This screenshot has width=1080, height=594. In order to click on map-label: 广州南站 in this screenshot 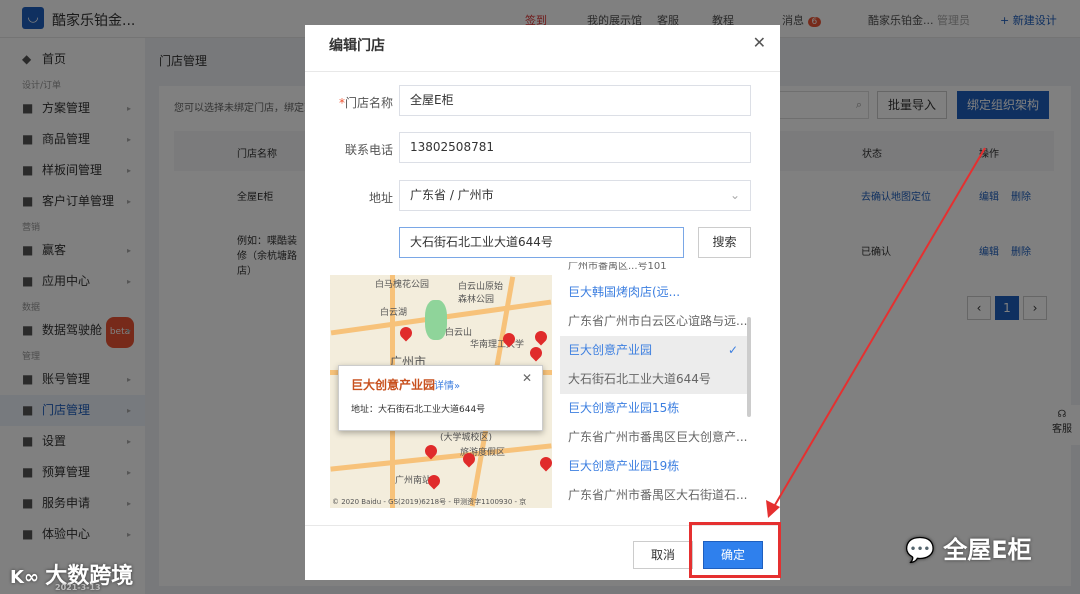, I will do `click(413, 481)`.